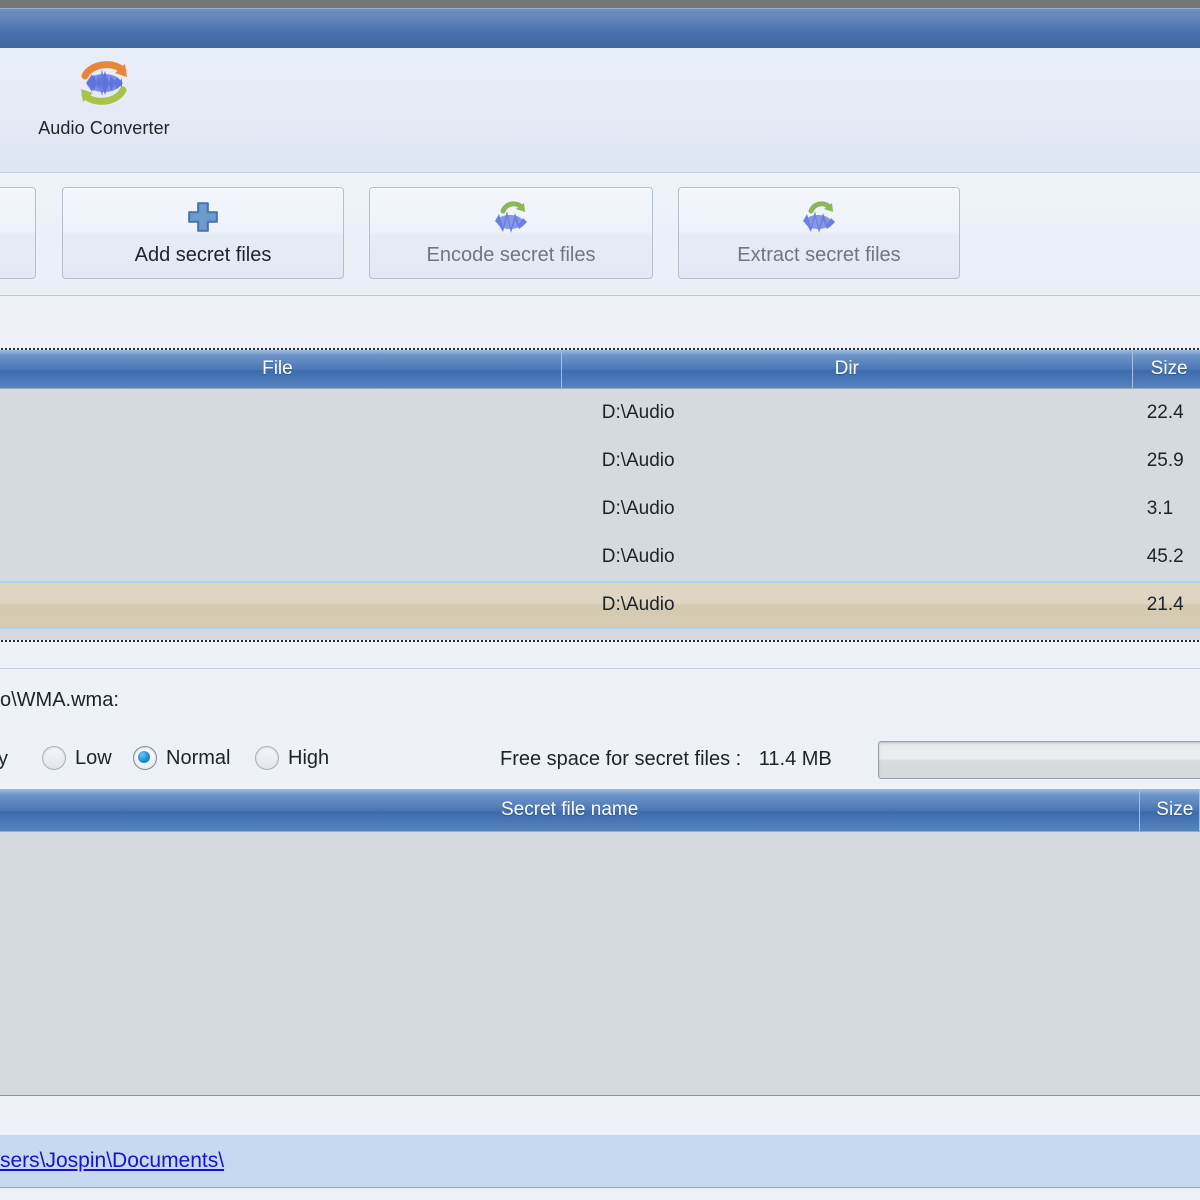  What do you see at coordinates (600, 1193) in the screenshot?
I see `window-bottom-edge` at bounding box center [600, 1193].